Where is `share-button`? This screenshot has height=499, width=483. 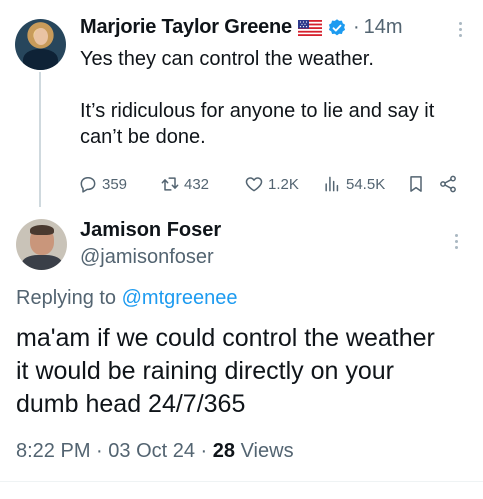 share-button is located at coordinates (448, 184).